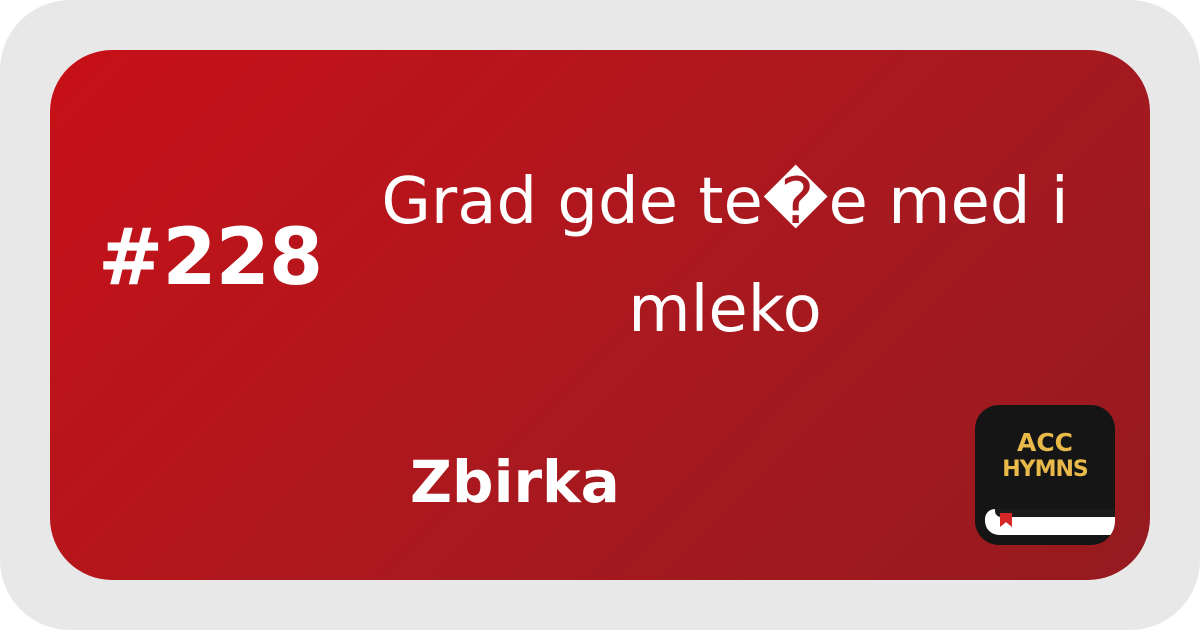 Image resolution: width=1200 pixels, height=630 pixels. What do you see at coordinates (210, 258) in the screenshot?
I see `hymn-number: #228` at bounding box center [210, 258].